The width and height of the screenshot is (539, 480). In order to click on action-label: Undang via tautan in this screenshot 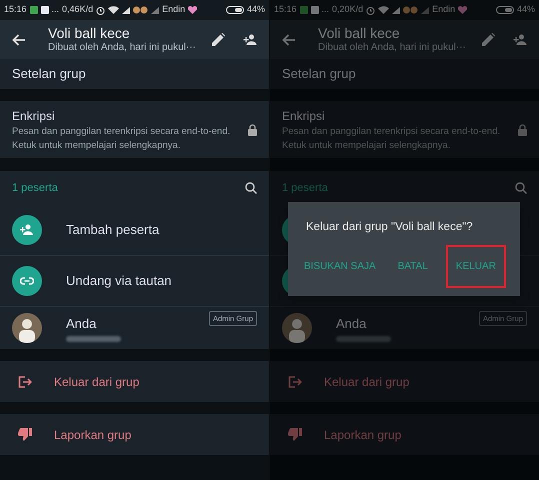, I will do `click(119, 281)`.